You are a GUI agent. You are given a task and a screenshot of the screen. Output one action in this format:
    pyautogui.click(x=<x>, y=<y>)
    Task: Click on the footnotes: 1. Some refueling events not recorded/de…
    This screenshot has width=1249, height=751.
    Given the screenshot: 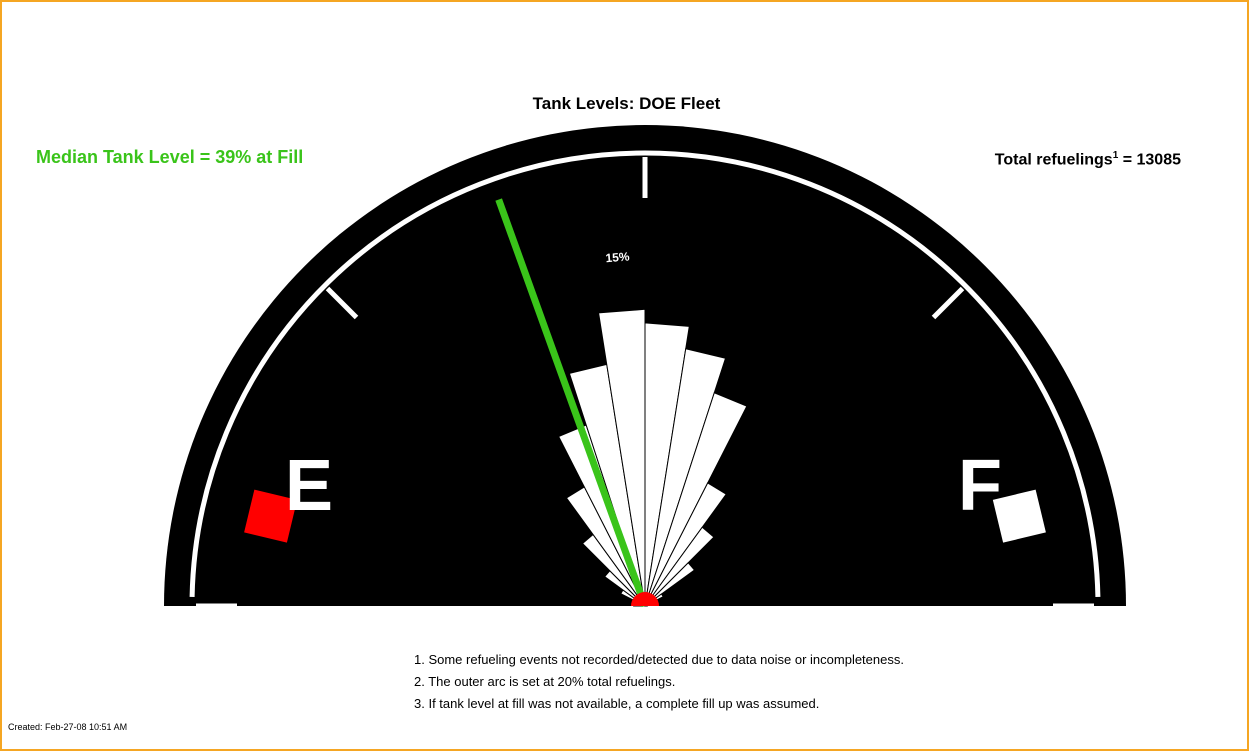 What is the action you would take?
    pyautogui.click(x=659, y=682)
    